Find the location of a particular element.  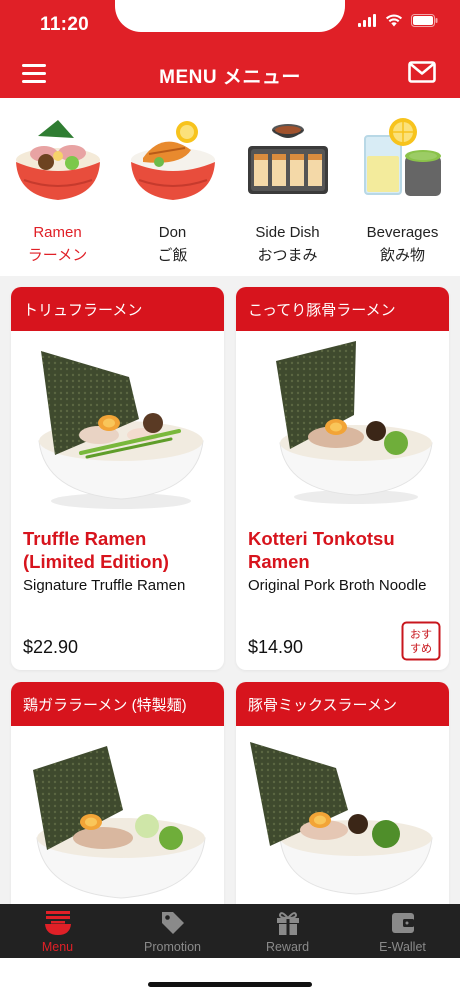

app-header: 11:20 MENU メニュー is located at coordinates (230, 49).